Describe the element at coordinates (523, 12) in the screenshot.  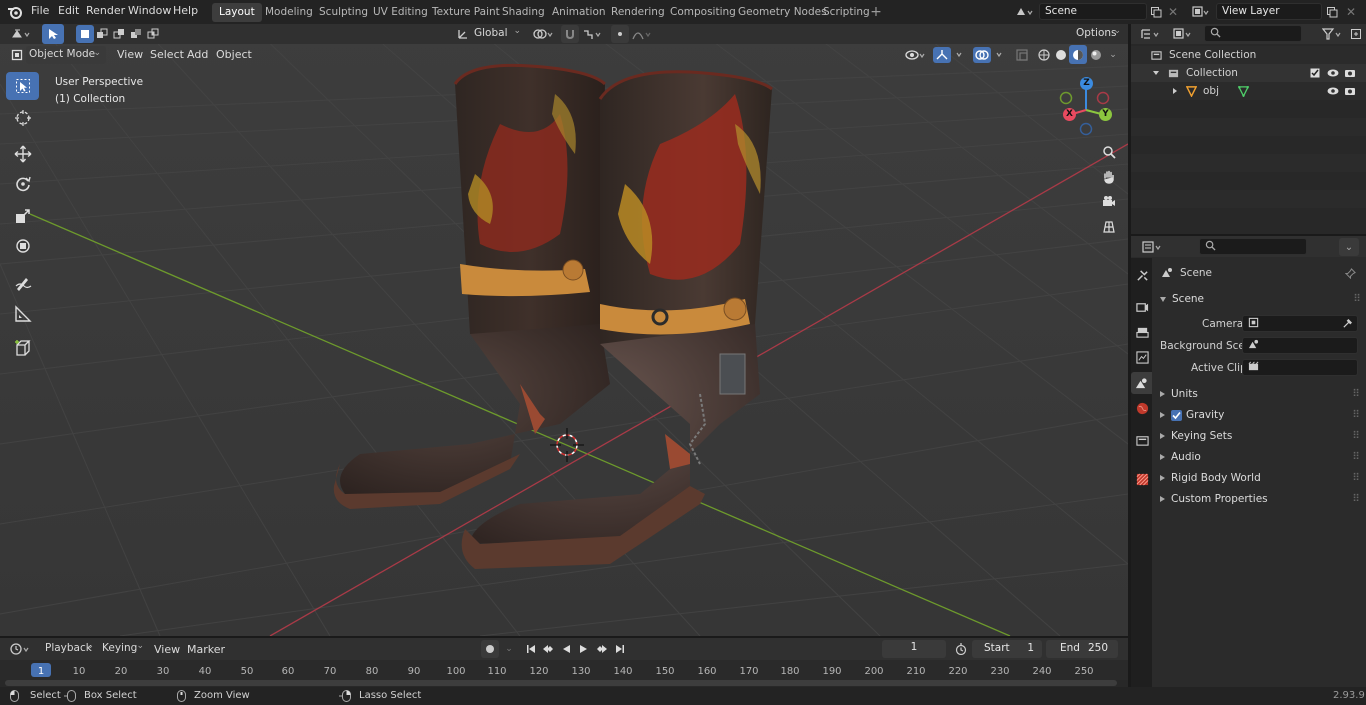
I see `tab-shading: Shading` at that location.